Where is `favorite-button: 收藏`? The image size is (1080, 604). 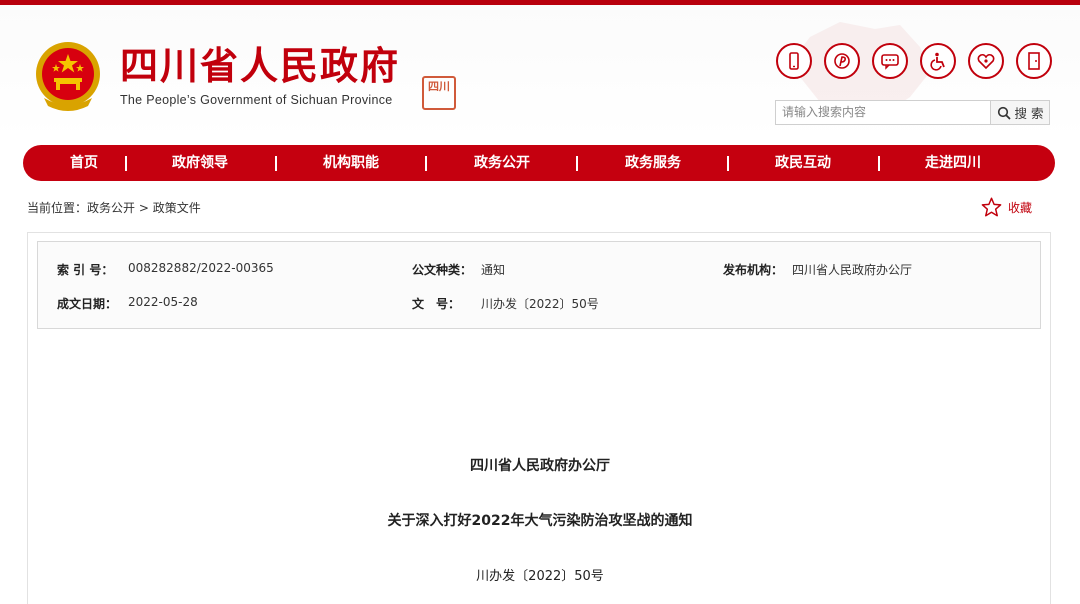 favorite-button: 收藏 is located at coordinates (1006, 207).